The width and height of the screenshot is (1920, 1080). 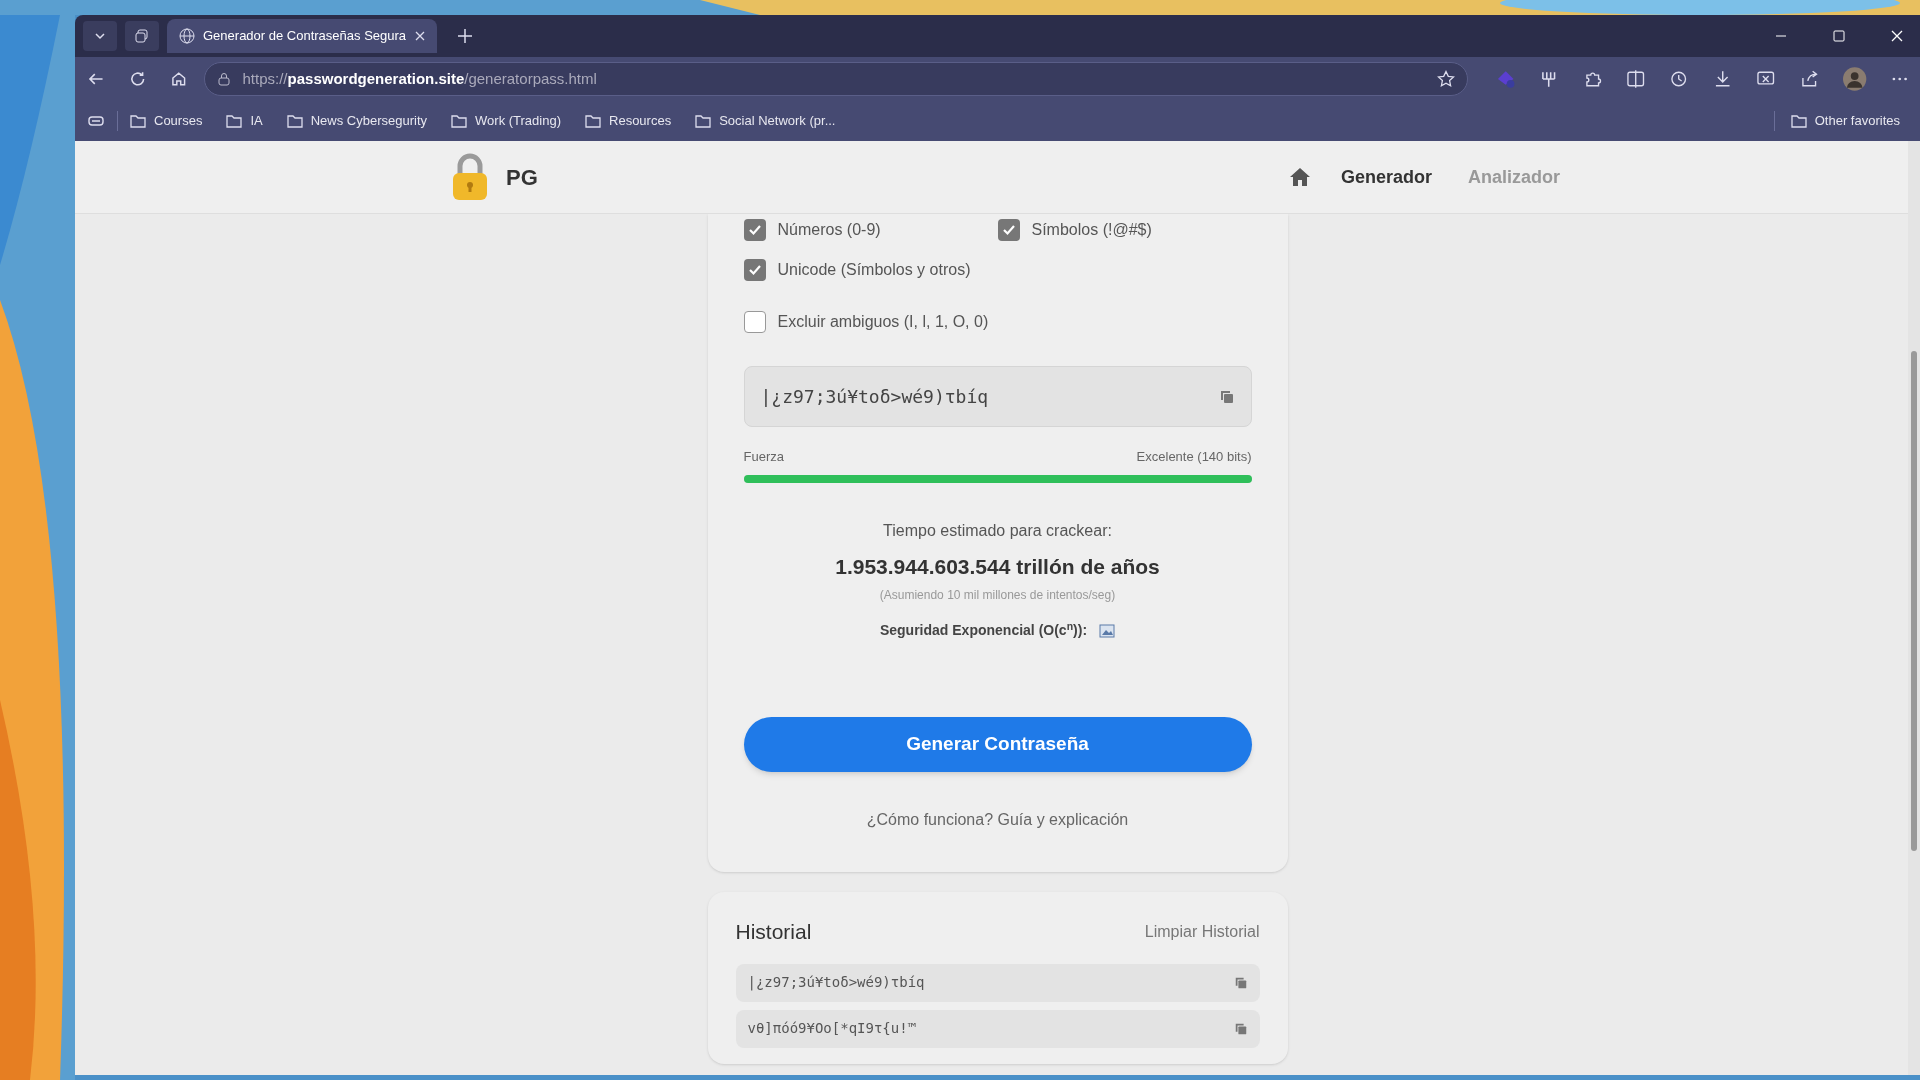 What do you see at coordinates (420, 36) in the screenshot?
I see `close-tab-icon` at bounding box center [420, 36].